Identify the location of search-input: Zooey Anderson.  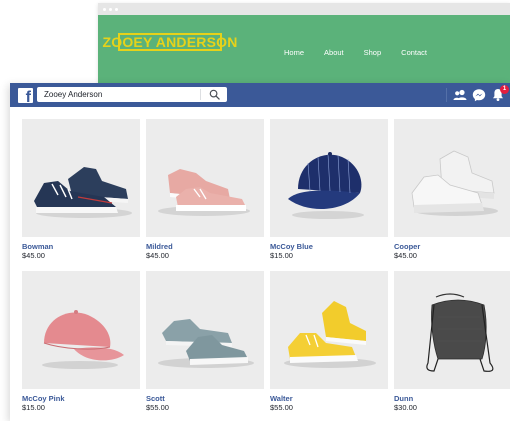
(132, 94).